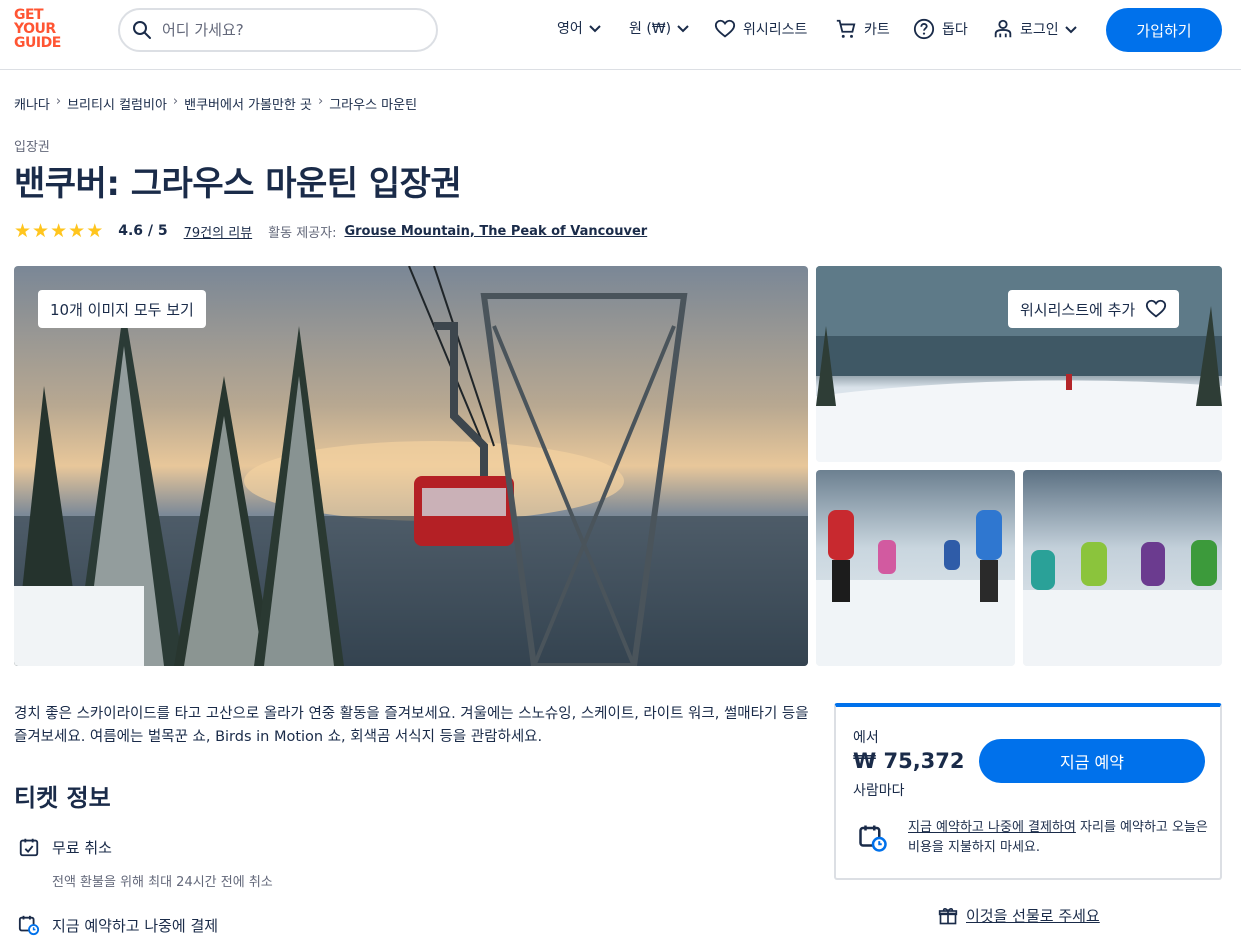 This screenshot has width=1241, height=947. I want to click on logo-line-3: GUIDE, so click(37, 43).